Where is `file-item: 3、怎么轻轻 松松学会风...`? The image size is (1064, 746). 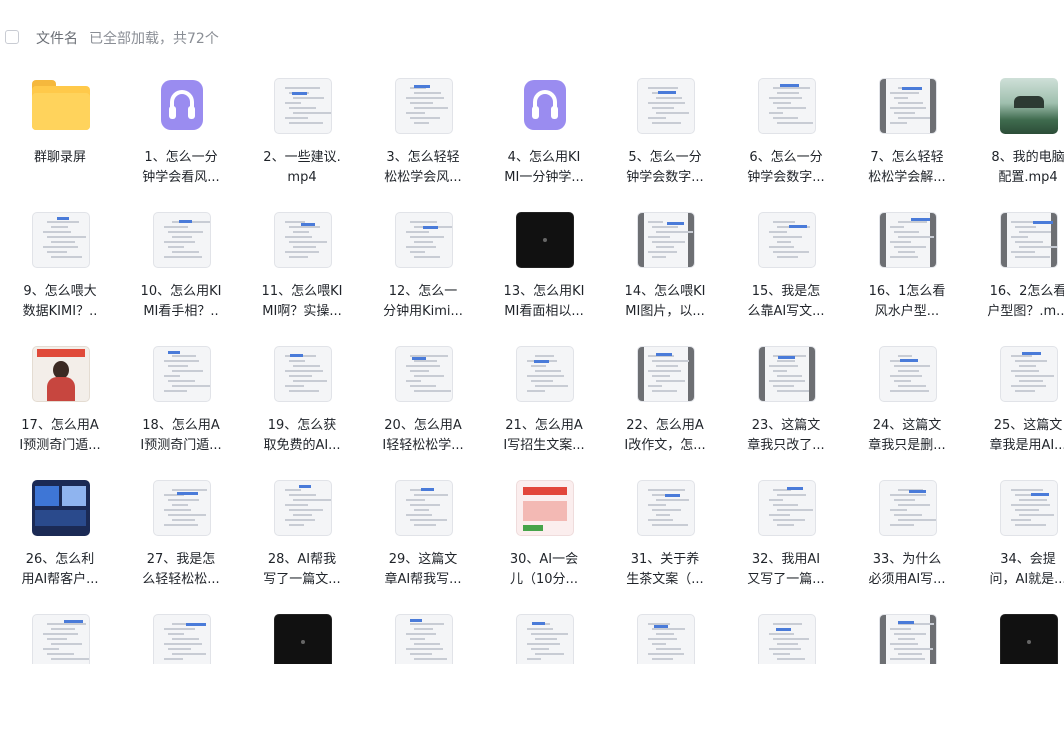
file-item: 3、怎么轻轻 松松学会风... is located at coordinates (423, 143).